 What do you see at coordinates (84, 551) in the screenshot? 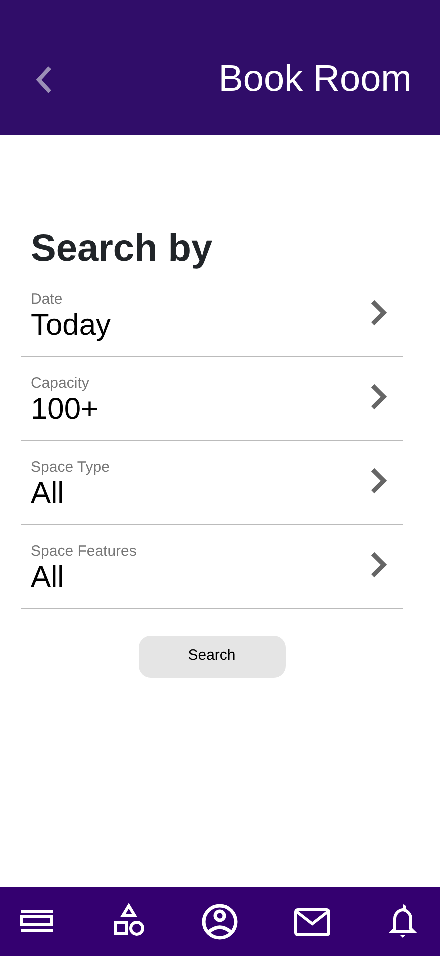
I see `filter-label: Space Features` at bounding box center [84, 551].